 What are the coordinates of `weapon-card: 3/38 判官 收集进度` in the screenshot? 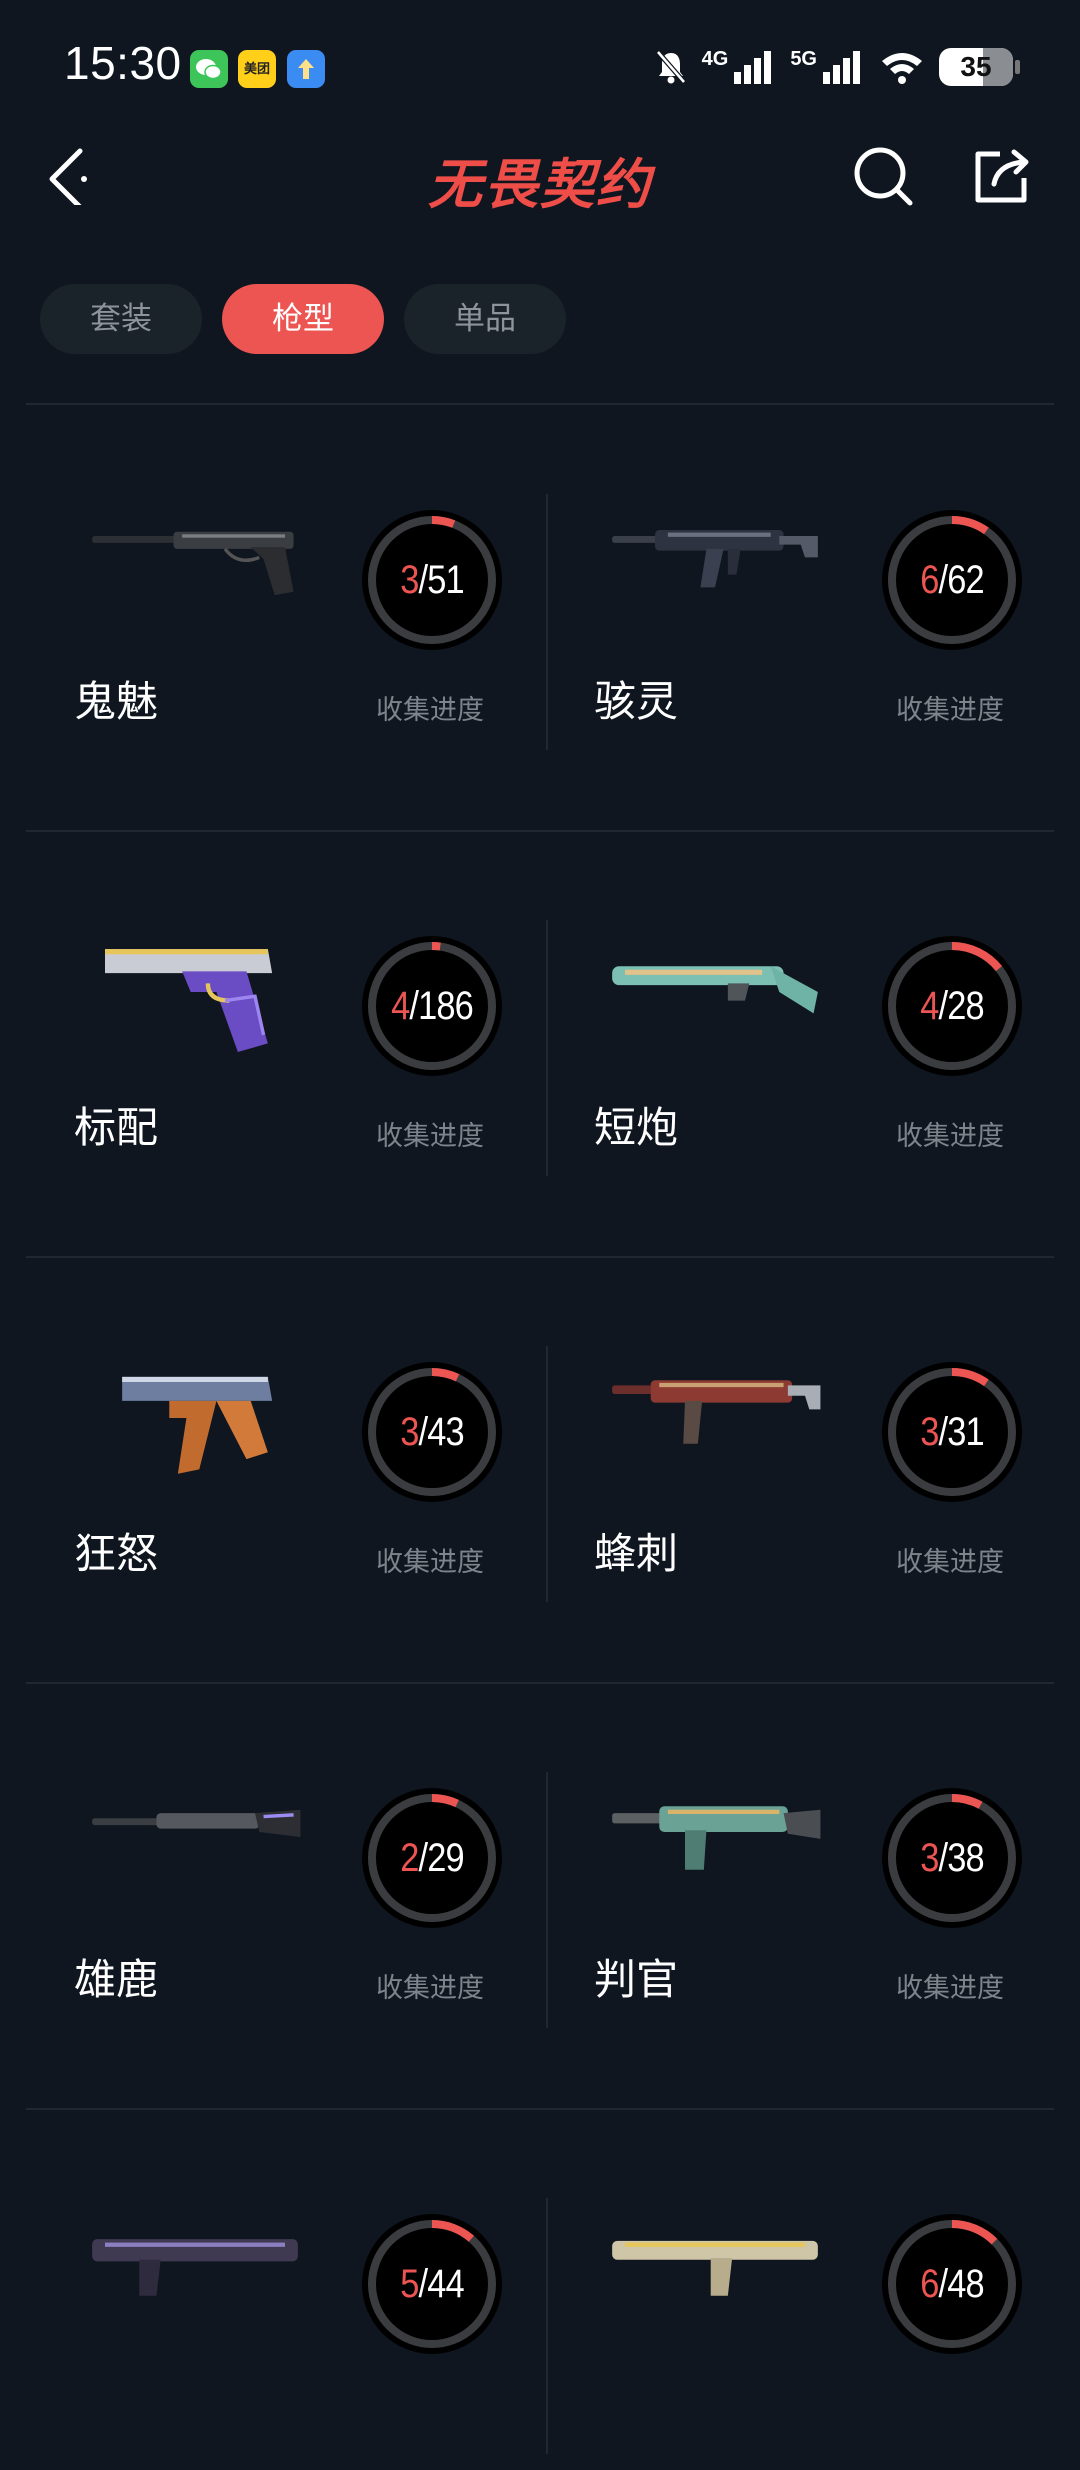 It's located at (806, 1897).